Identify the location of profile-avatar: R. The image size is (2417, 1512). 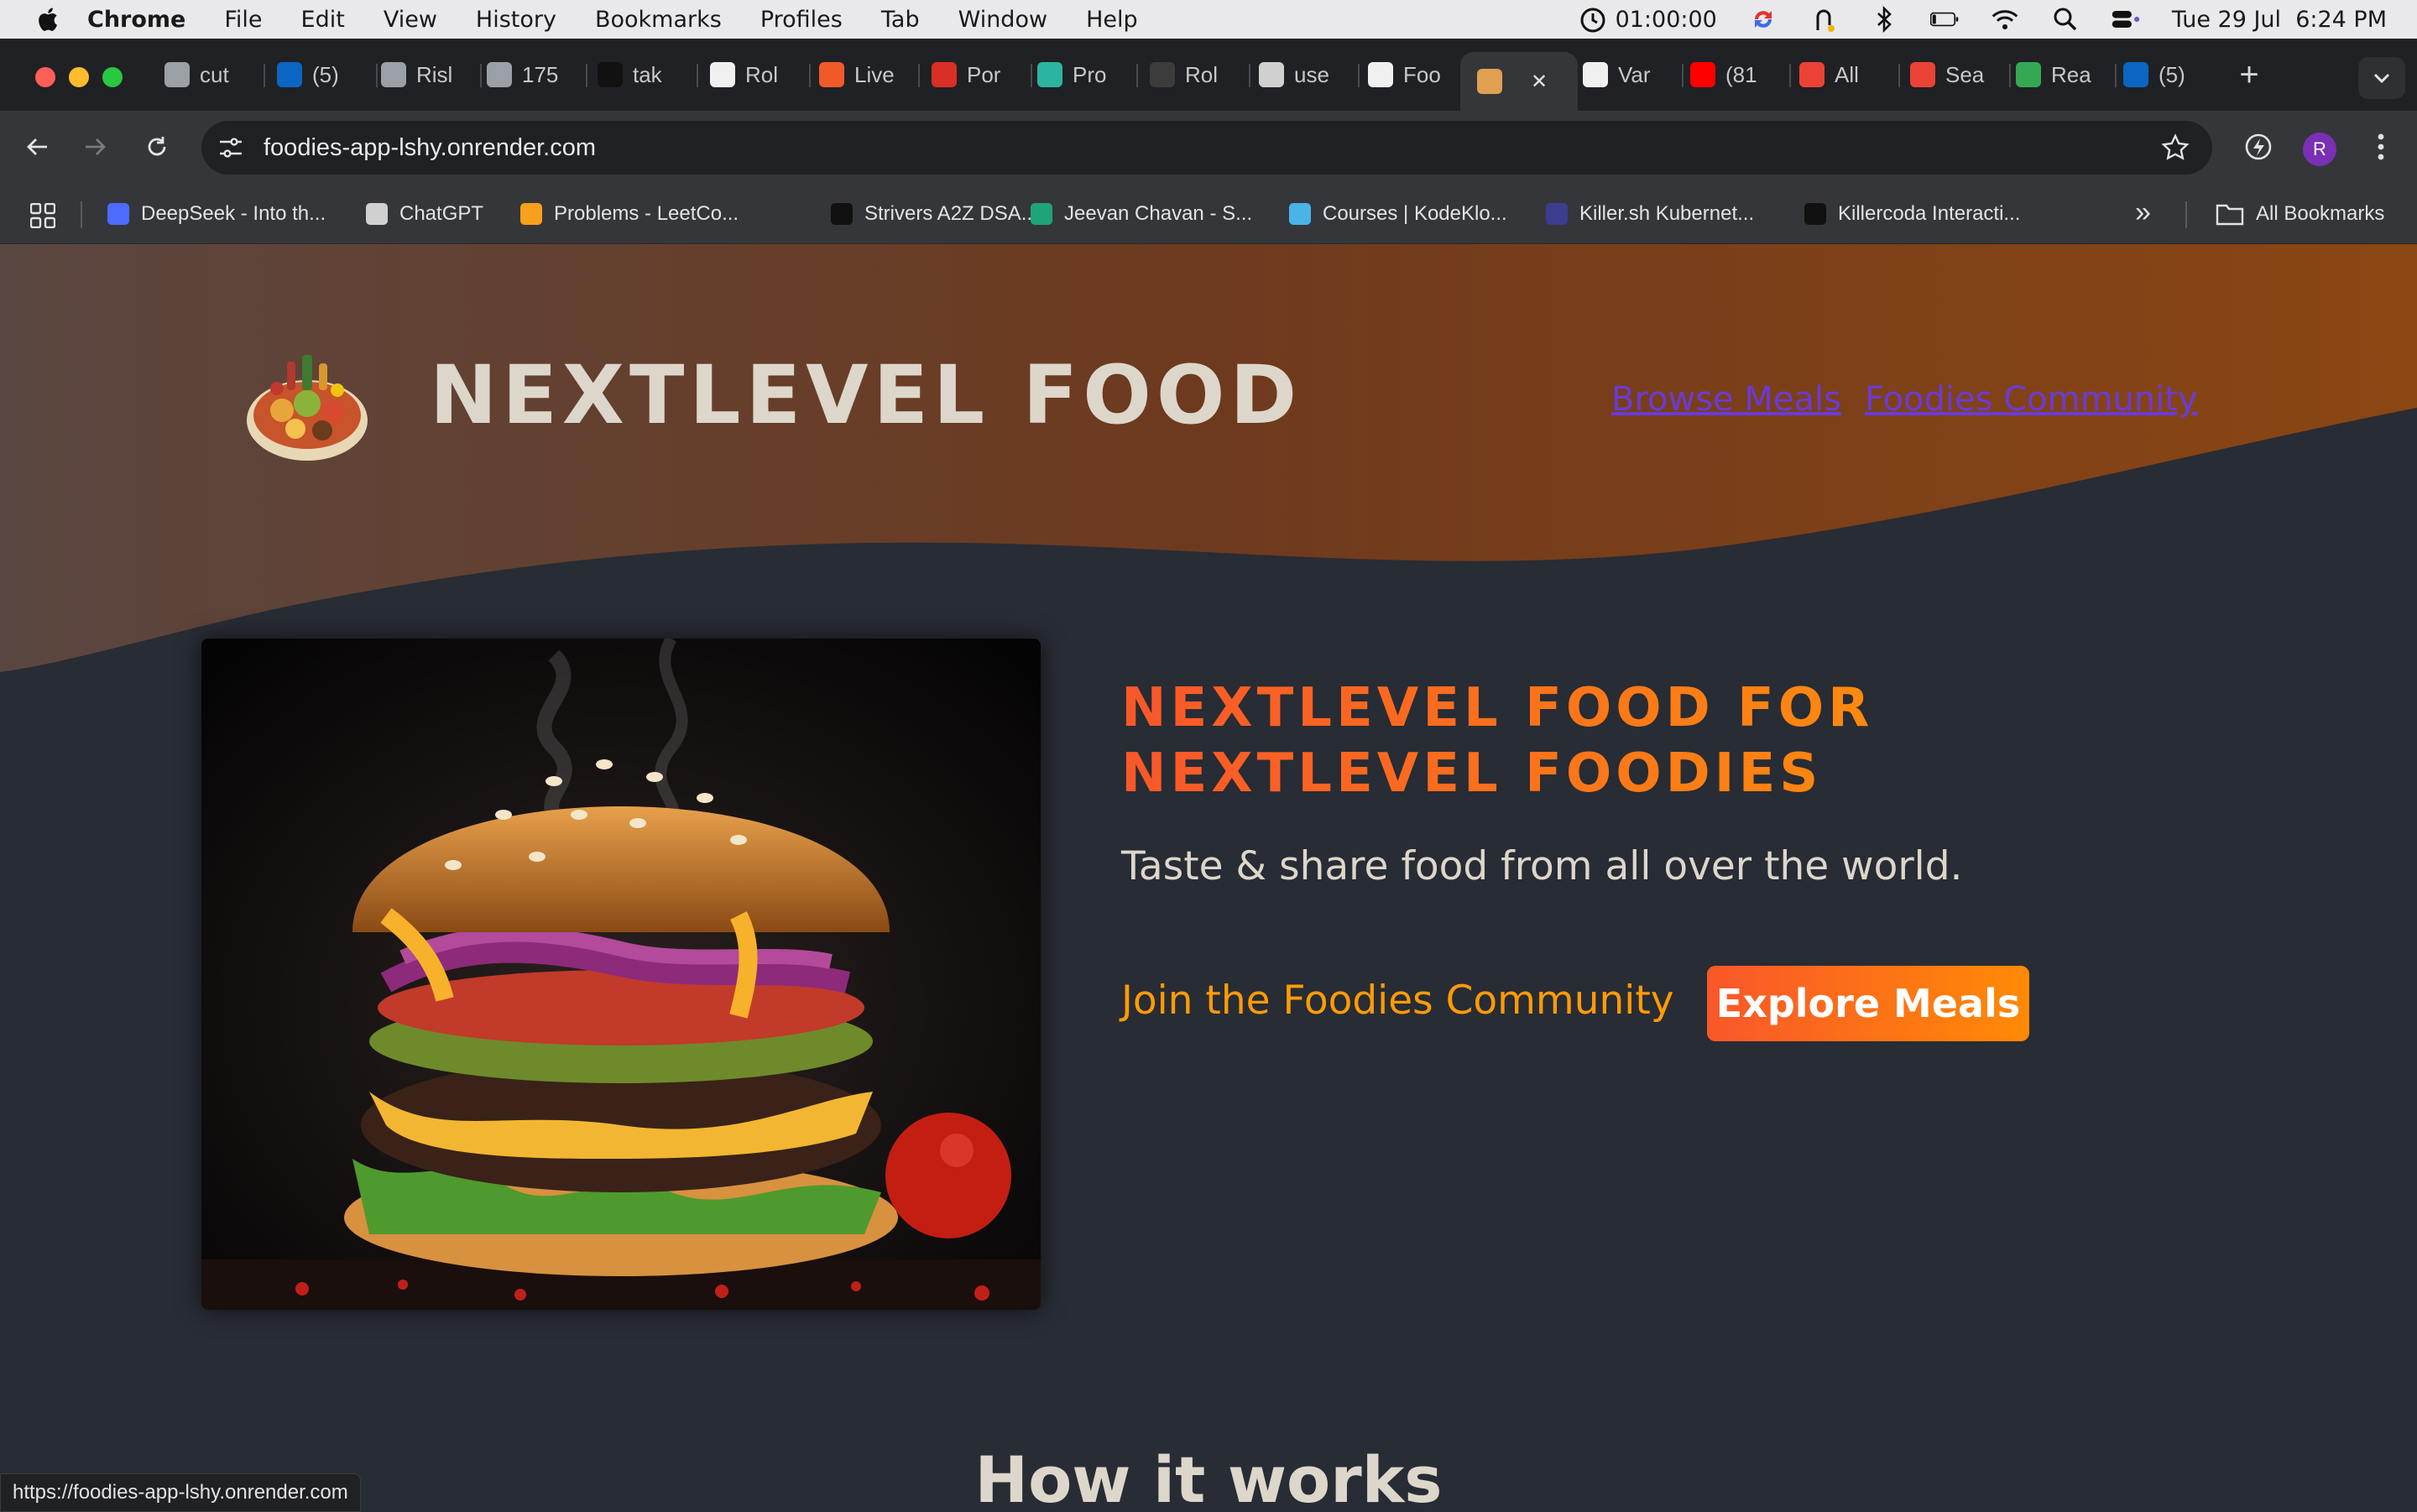
(2319, 149).